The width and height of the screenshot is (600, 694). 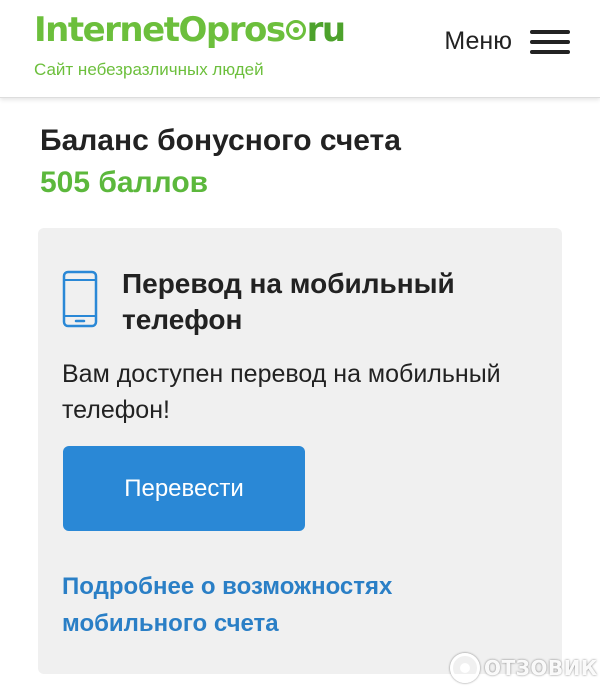 I want to click on otzovik-watermark: ОТЗОВИК, so click(x=524, y=668).